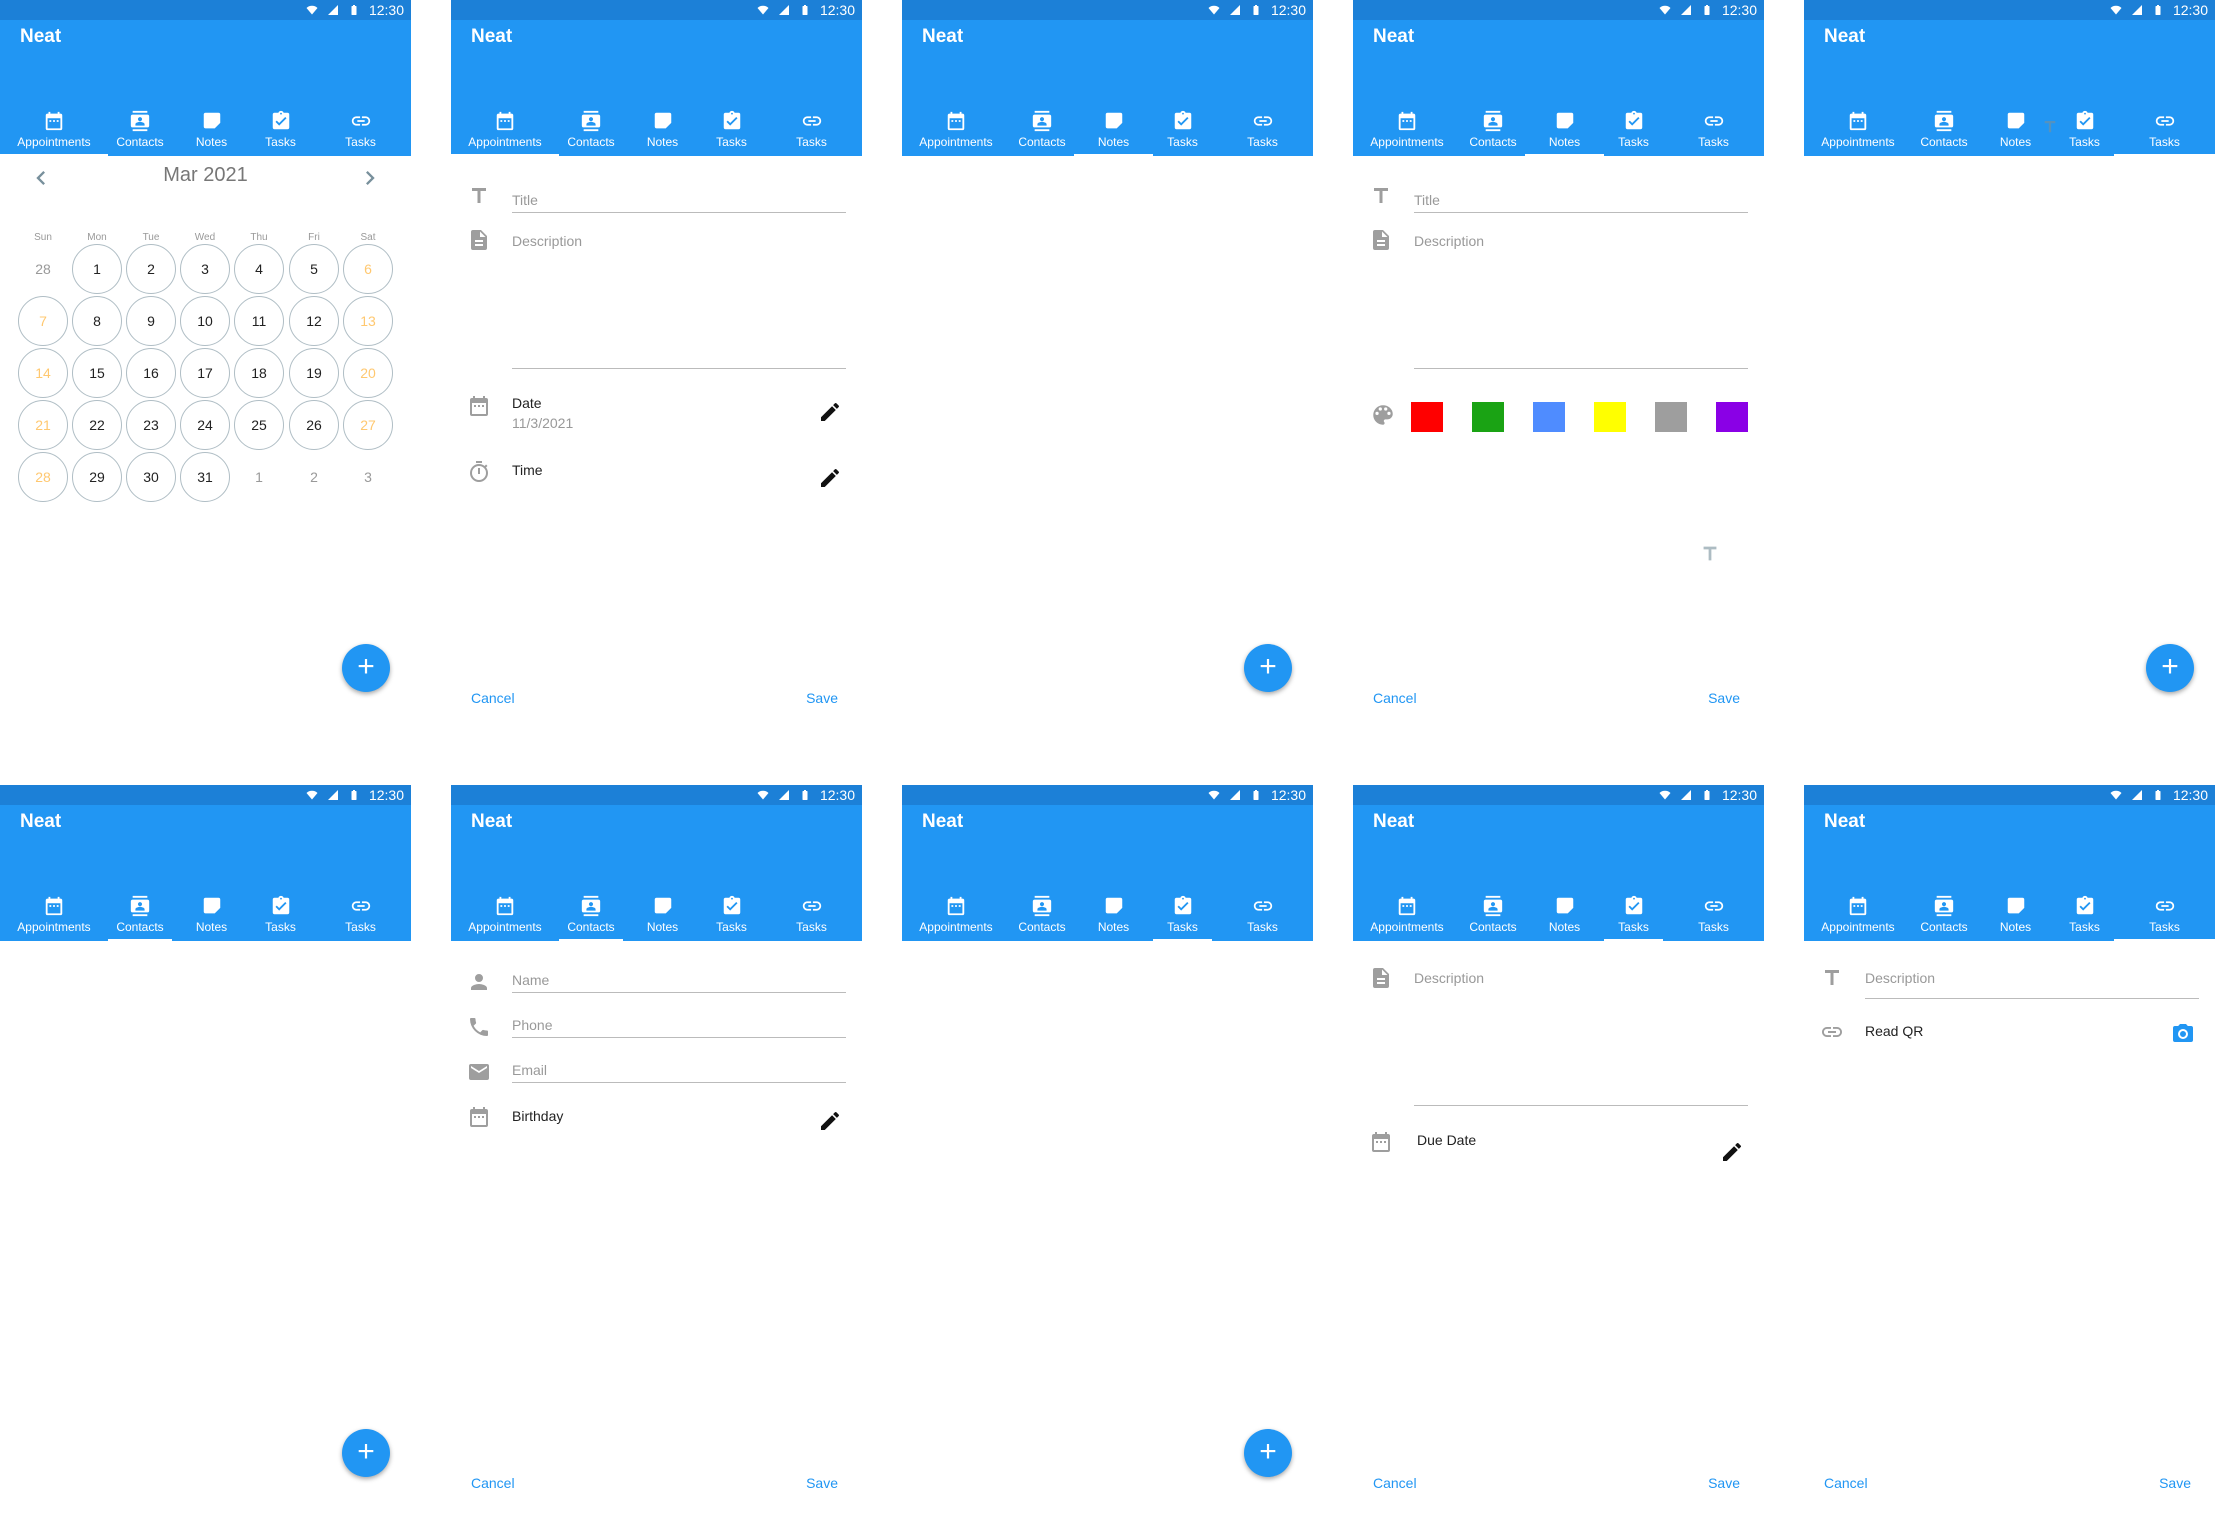 The image size is (2215, 1515). What do you see at coordinates (679, 1027) in the screenshot?
I see `phone-input` at bounding box center [679, 1027].